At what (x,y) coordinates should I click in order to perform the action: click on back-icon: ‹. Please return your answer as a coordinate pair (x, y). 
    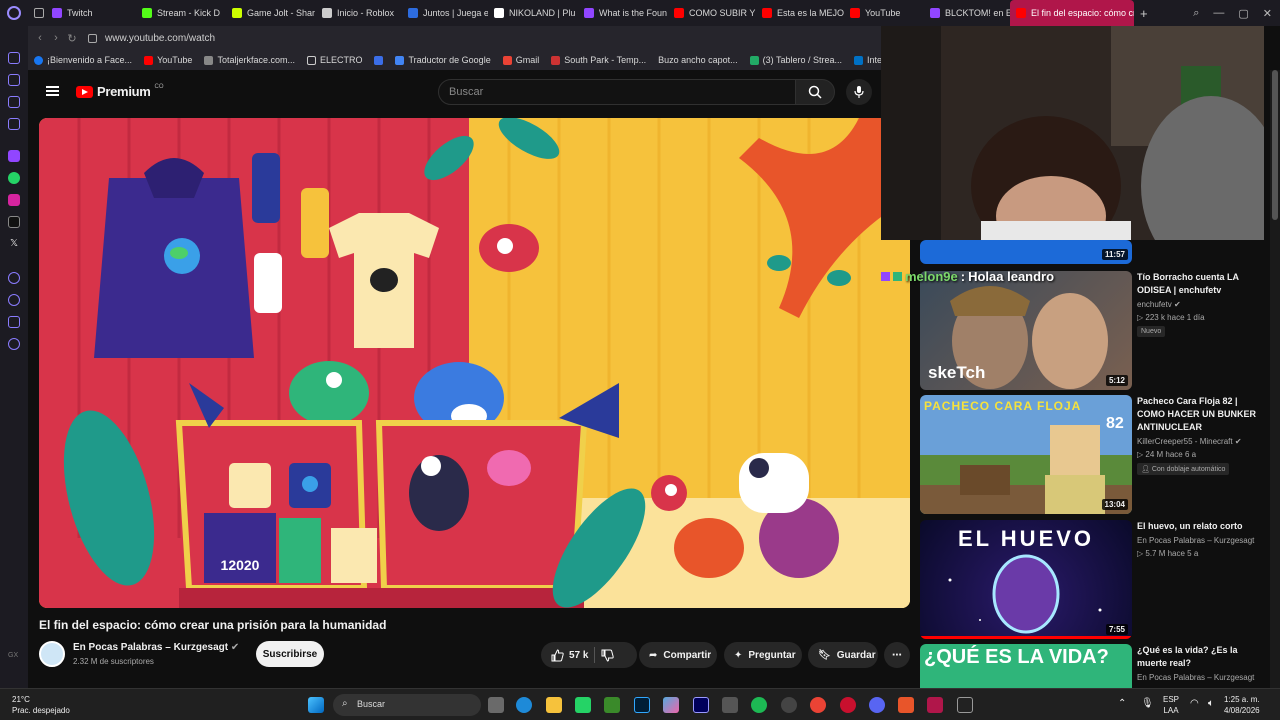
    Looking at the image, I should click on (40, 38).